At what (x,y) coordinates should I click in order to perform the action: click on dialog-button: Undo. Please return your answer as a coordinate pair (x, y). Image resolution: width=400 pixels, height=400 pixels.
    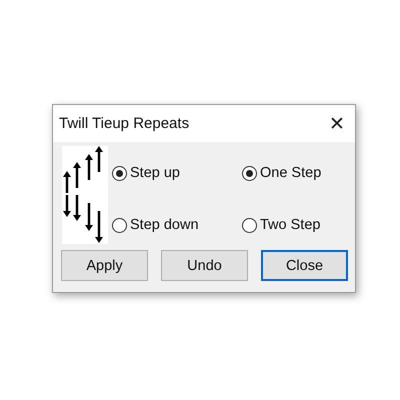
    Looking at the image, I should click on (204, 265).